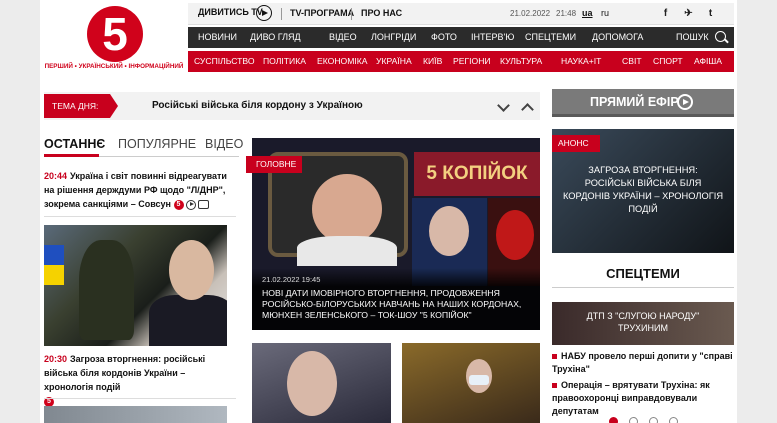 This screenshot has width=777, height=423. Describe the element at coordinates (530, 13) in the screenshot. I see `current-date: 21.02.2022` at that location.